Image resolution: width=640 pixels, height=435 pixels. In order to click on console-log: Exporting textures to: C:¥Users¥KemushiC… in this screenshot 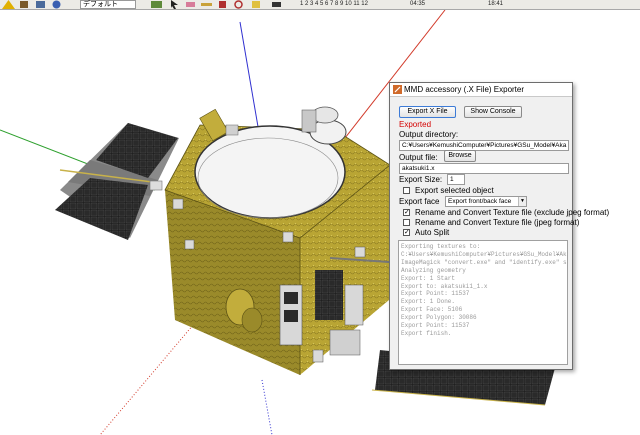, I will do `click(483, 302)`.